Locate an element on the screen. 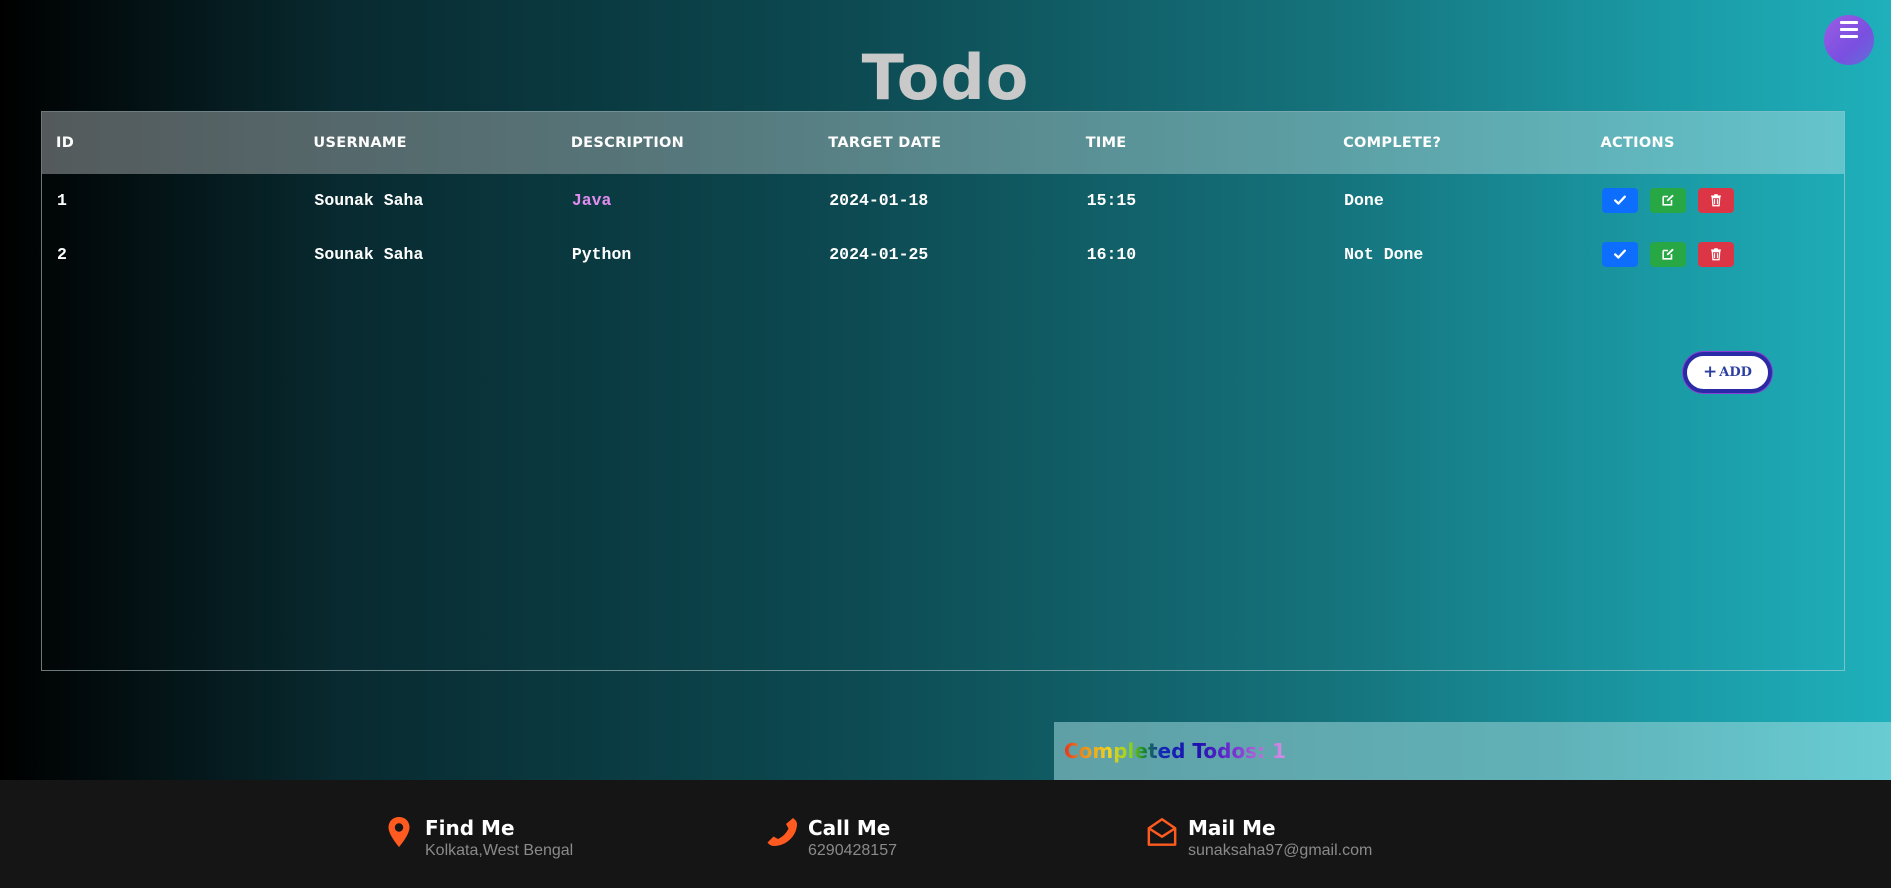  cell-id: 2 is located at coordinates (62, 254).